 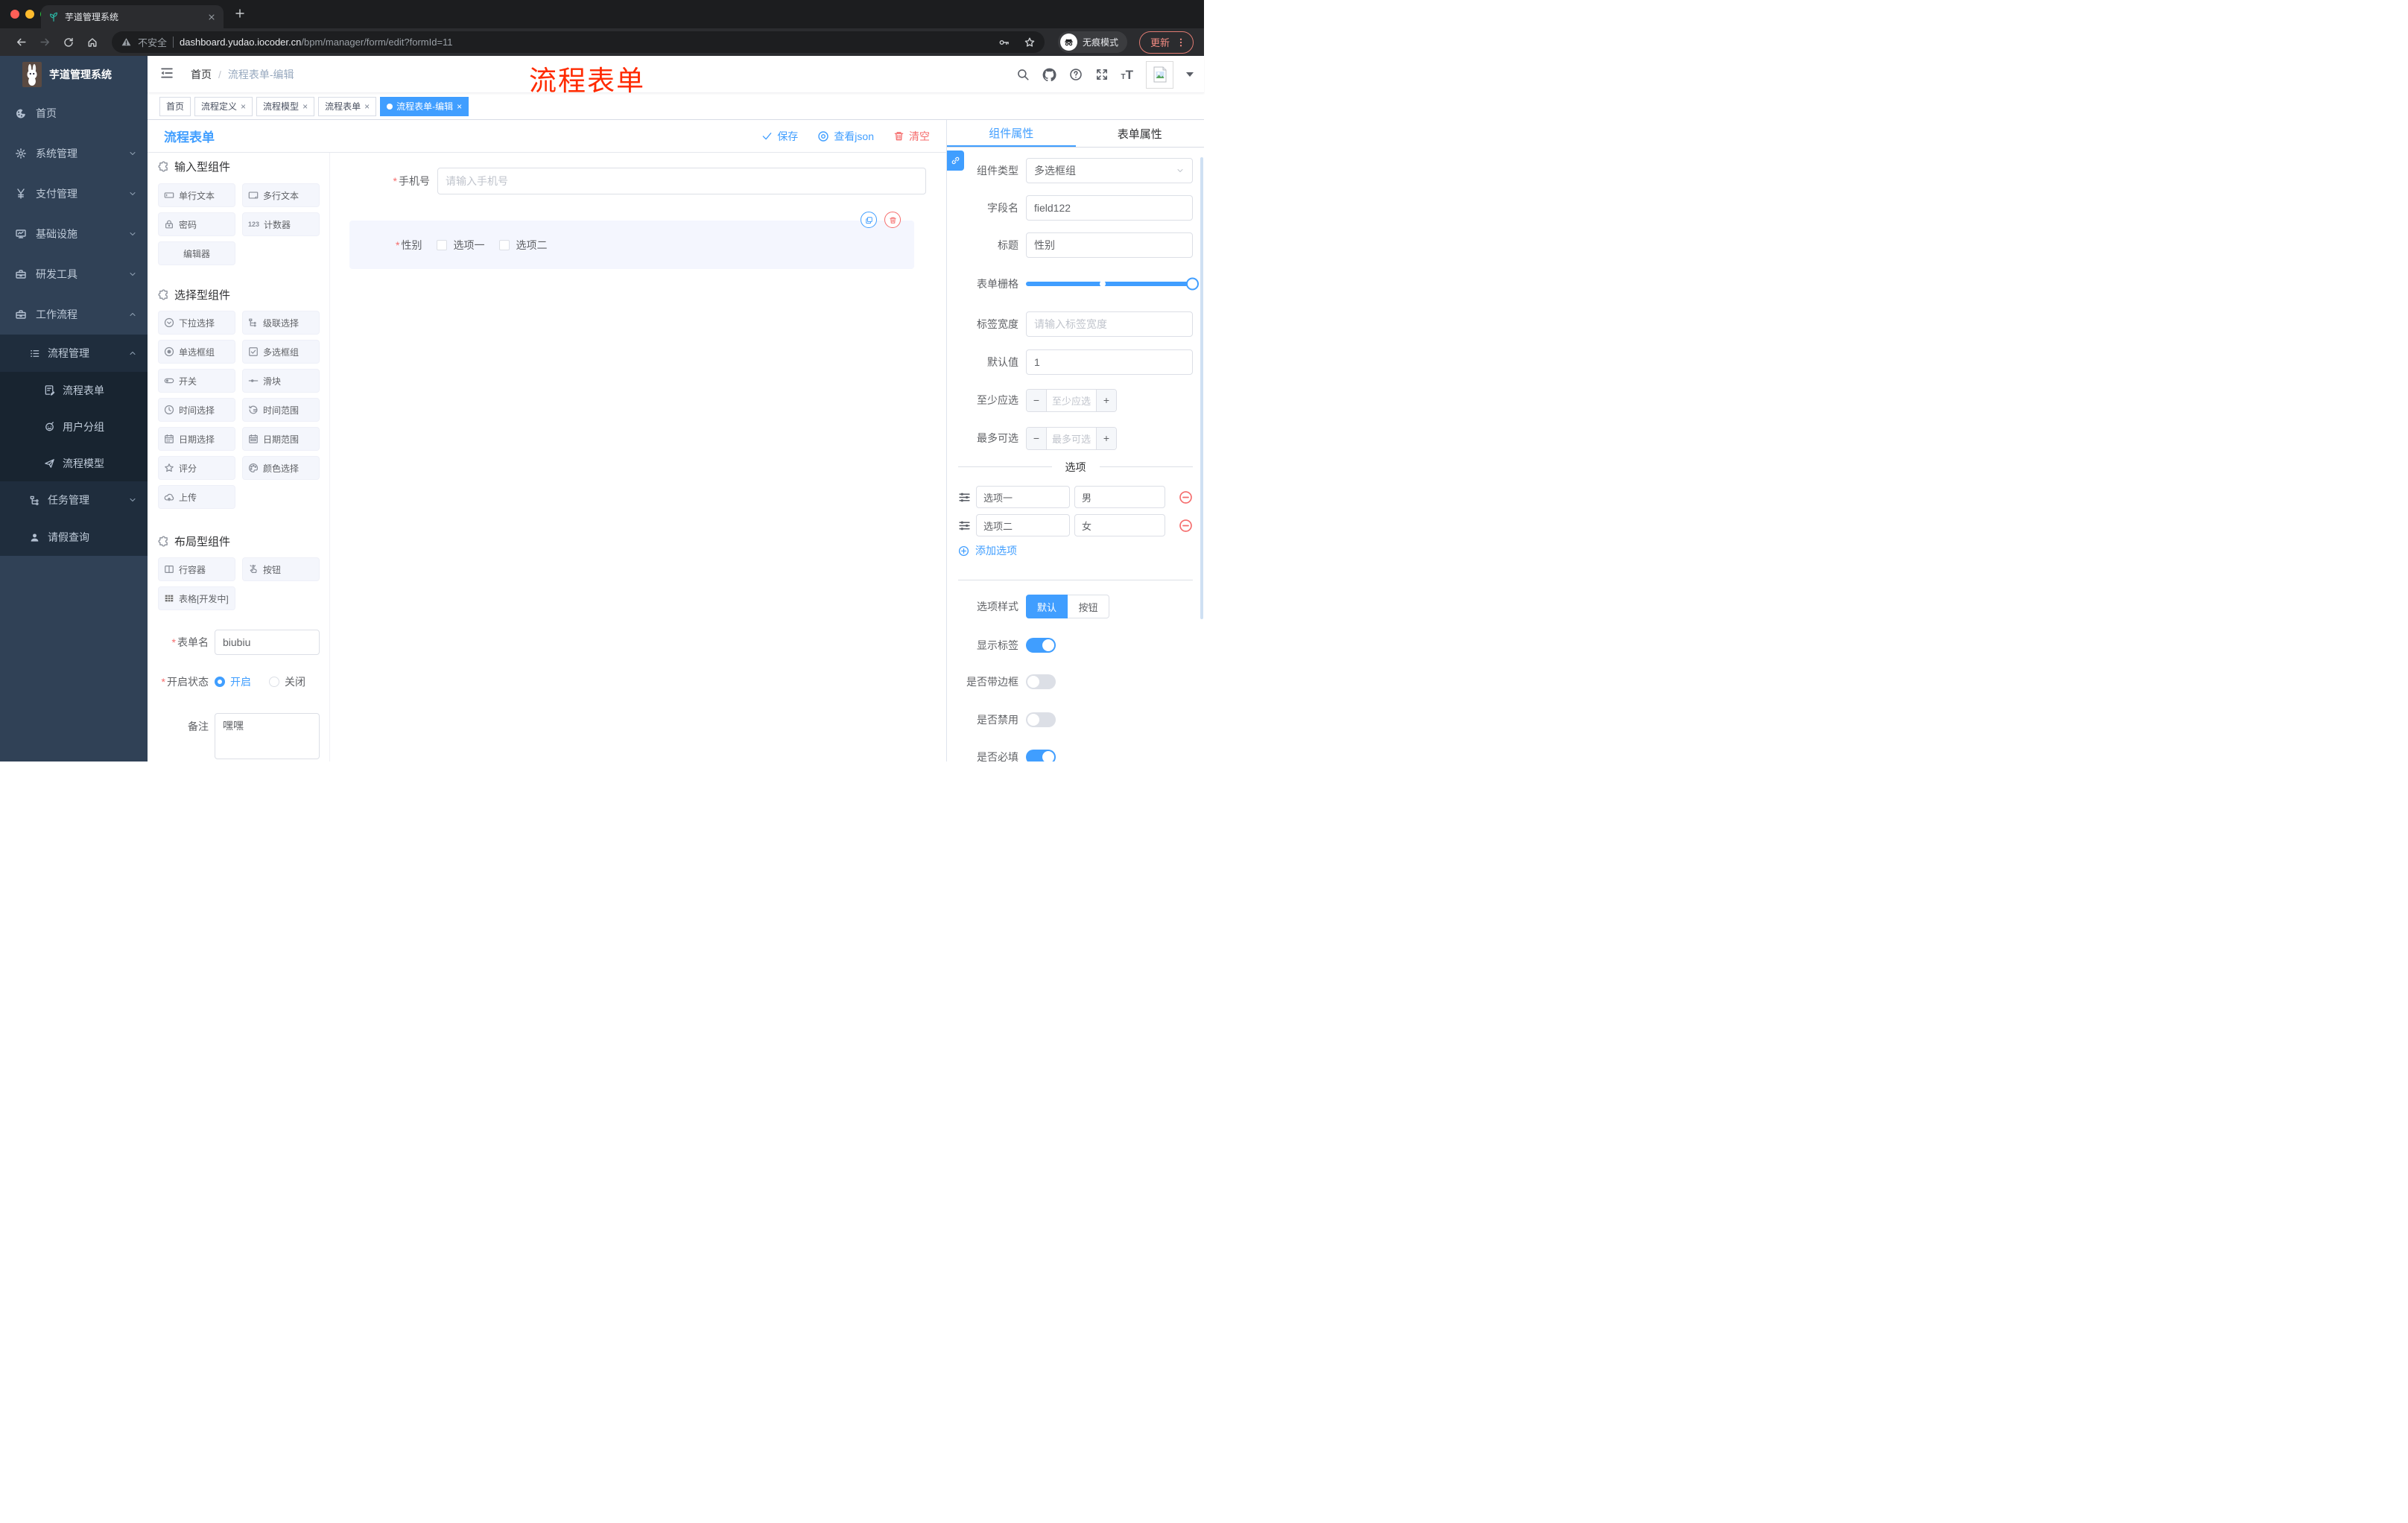 I want to click on comp-counter: 123 计数器, so click(x=281, y=224).